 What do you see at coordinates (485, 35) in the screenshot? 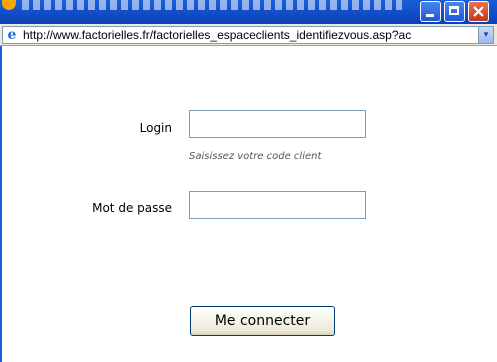
I see `dropdown-arrow-icon: ▾` at bounding box center [485, 35].